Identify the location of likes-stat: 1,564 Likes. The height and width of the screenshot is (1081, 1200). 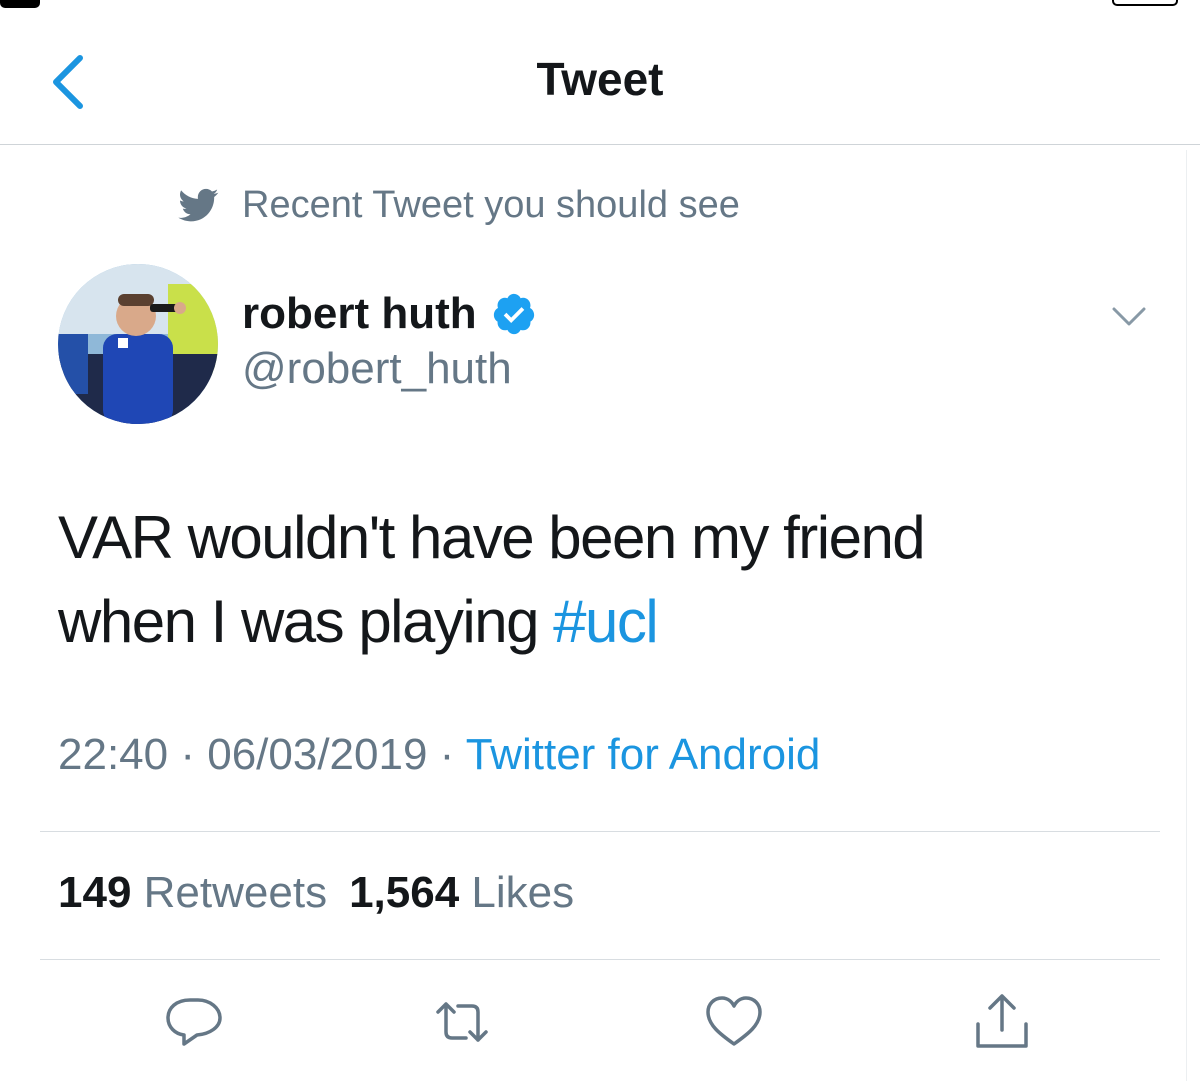
(461, 892).